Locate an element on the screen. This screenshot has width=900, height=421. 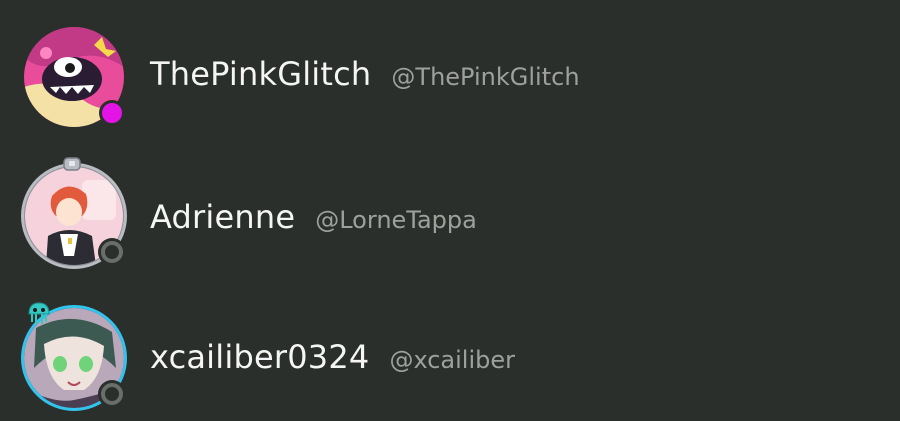
display-name: xcailiber0324 is located at coordinates (259, 357).